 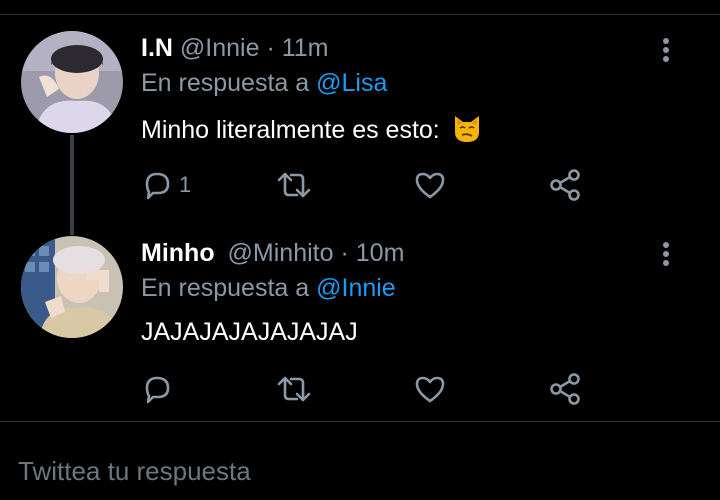 I want to click on tweet-actions, so click(x=371, y=389).